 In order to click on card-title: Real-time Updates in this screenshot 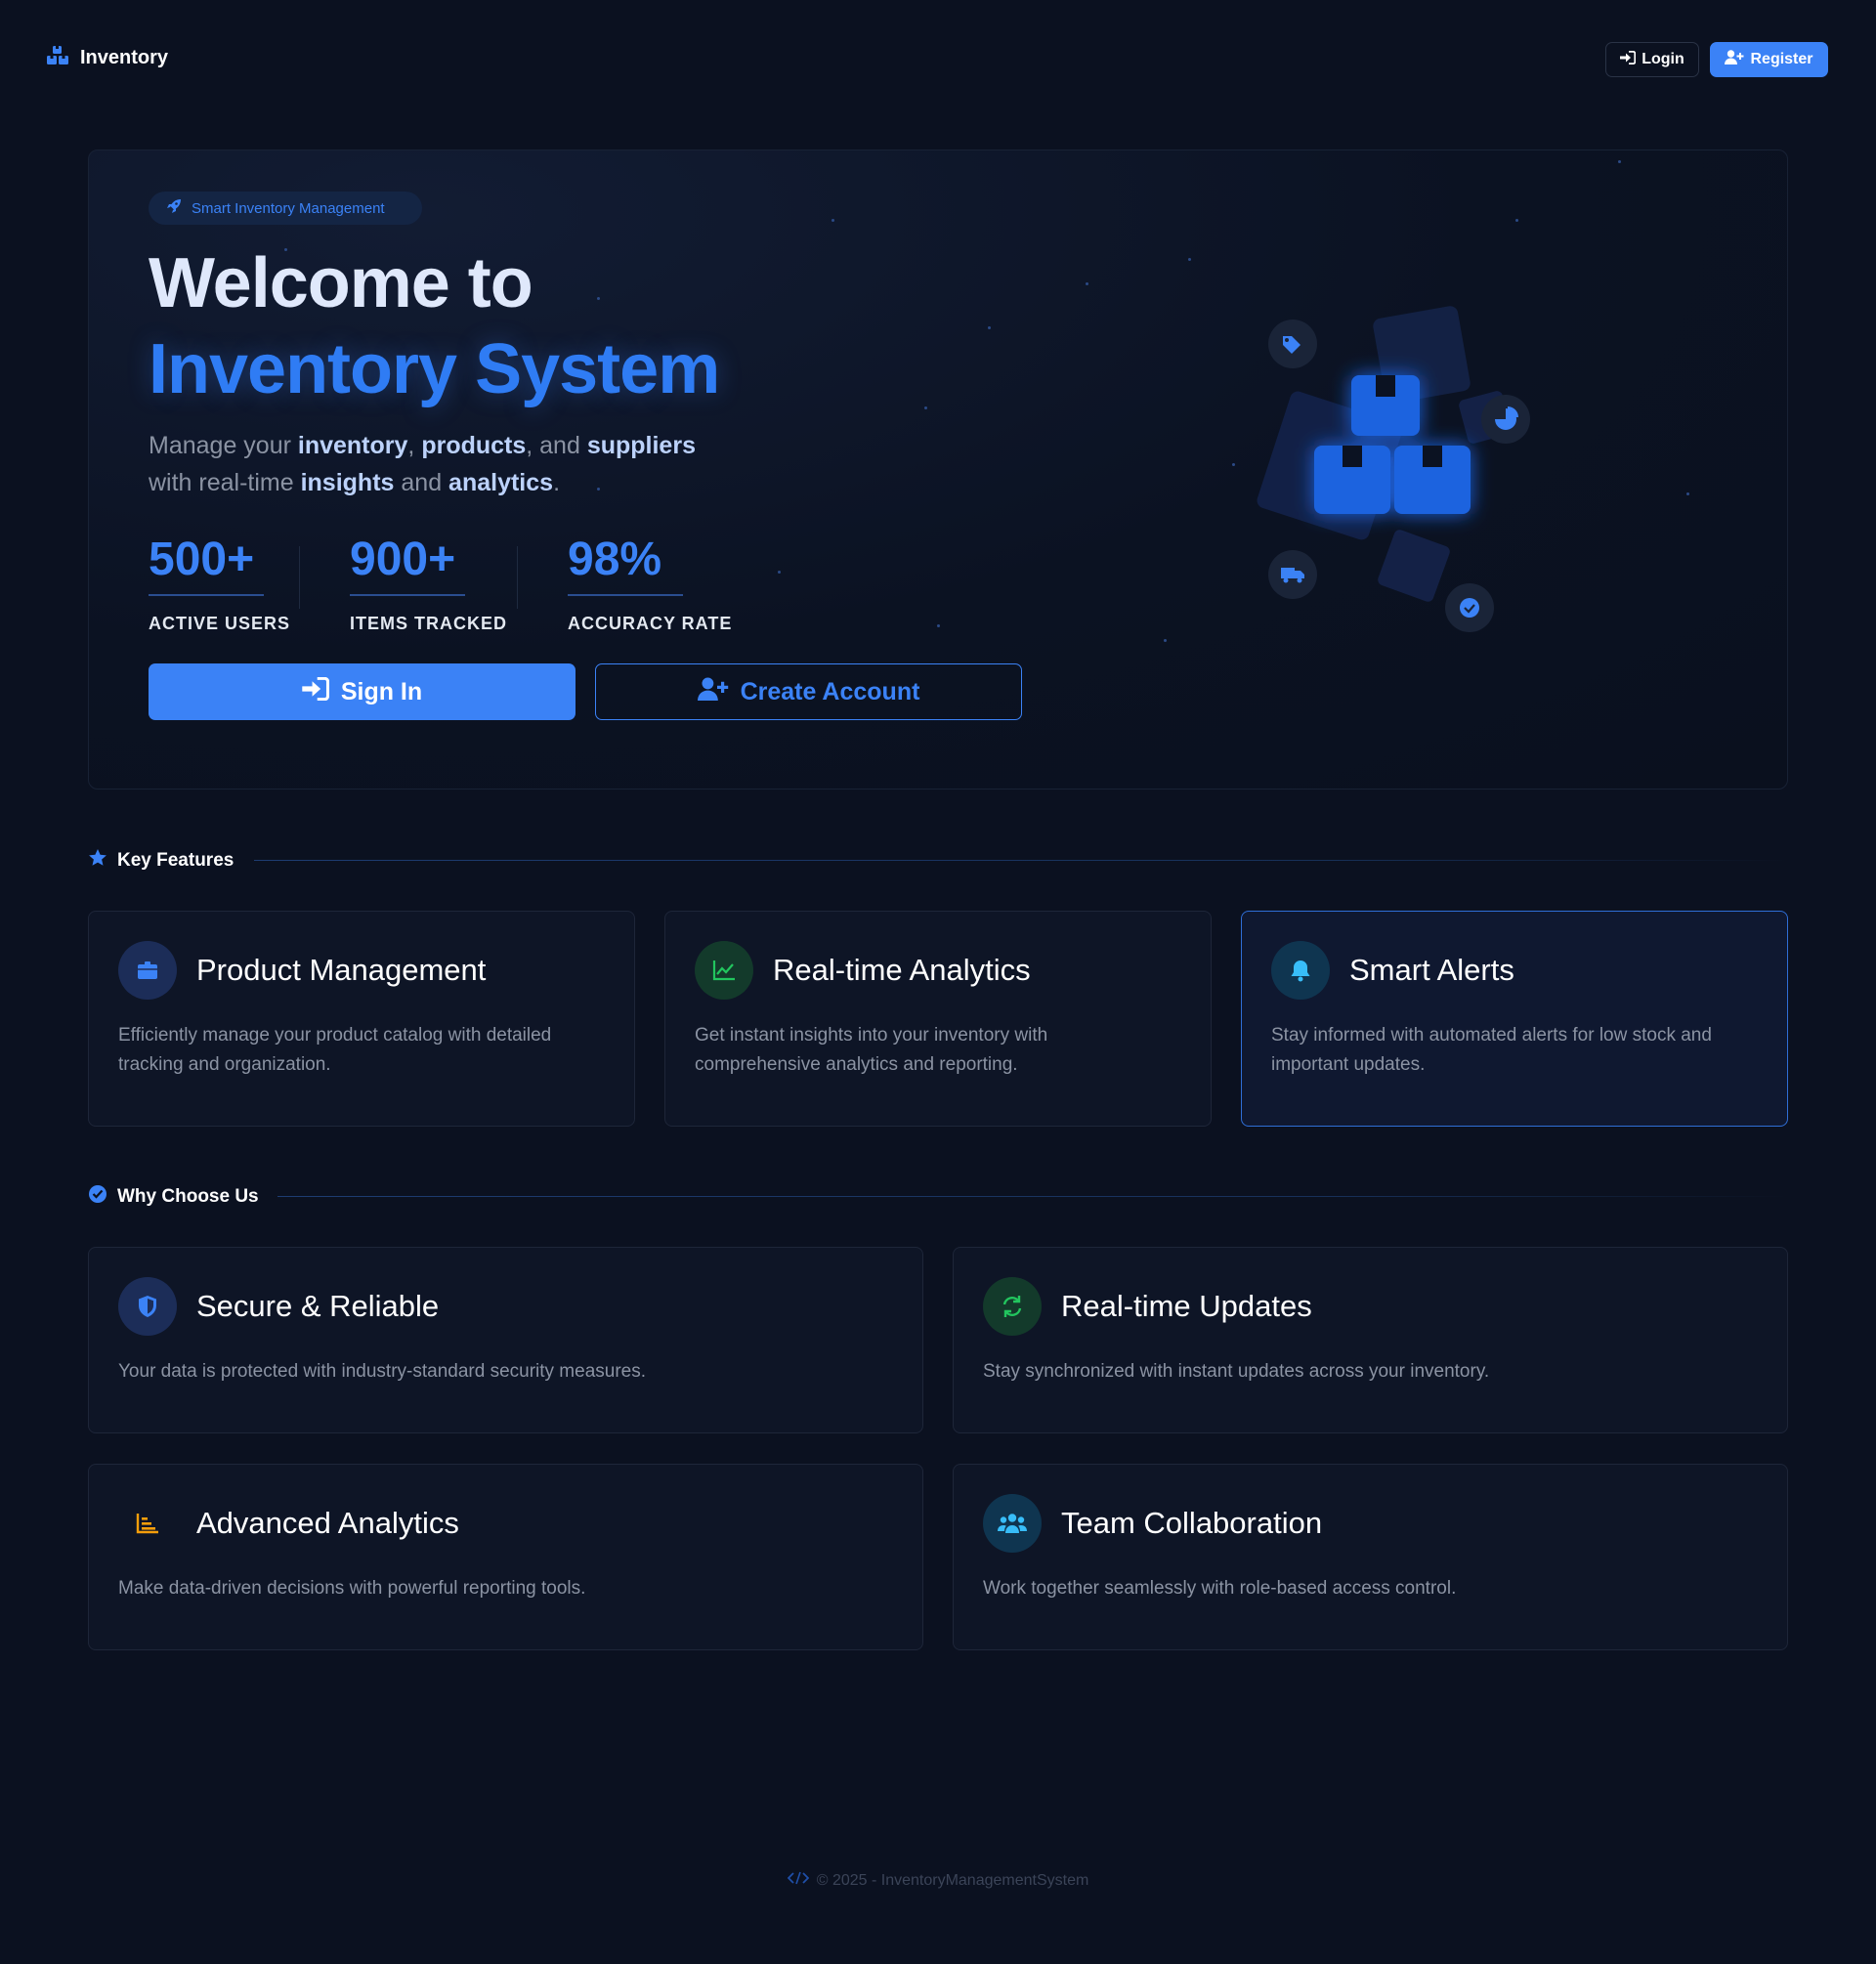, I will do `click(1186, 1306)`.